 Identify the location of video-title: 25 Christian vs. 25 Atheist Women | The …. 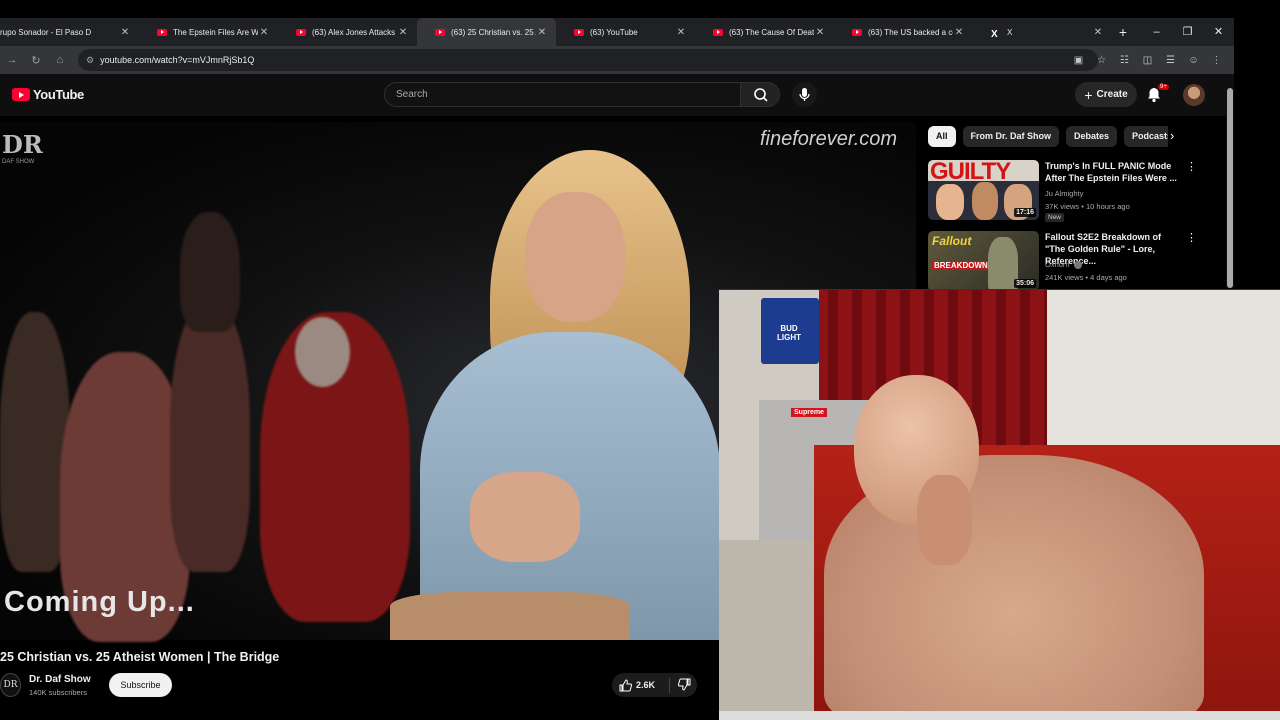
(140, 657).